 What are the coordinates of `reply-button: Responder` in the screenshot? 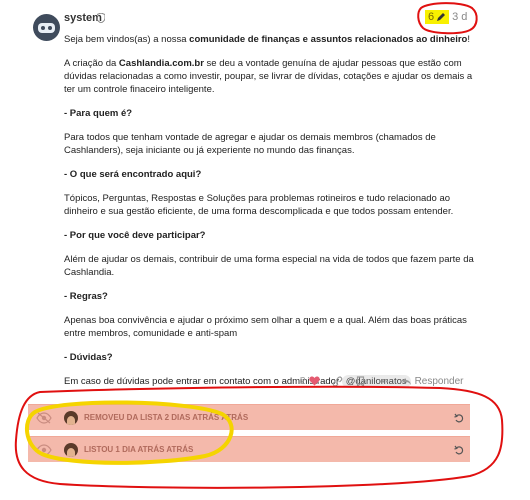 It's located at (432, 381).